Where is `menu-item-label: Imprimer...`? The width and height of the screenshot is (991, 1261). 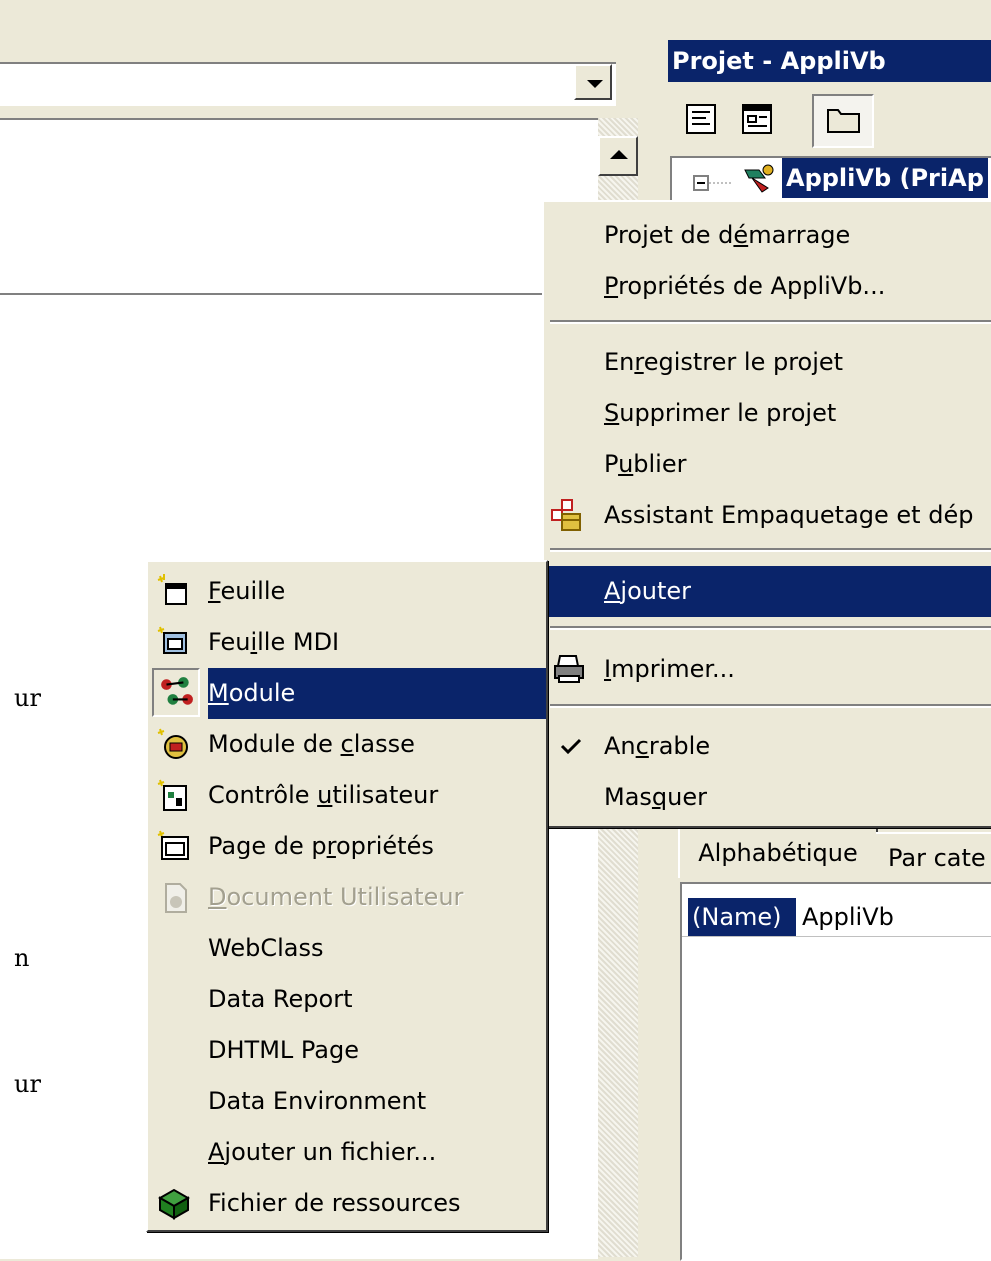
menu-item-label: Imprimer... is located at coordinates (669, 669).